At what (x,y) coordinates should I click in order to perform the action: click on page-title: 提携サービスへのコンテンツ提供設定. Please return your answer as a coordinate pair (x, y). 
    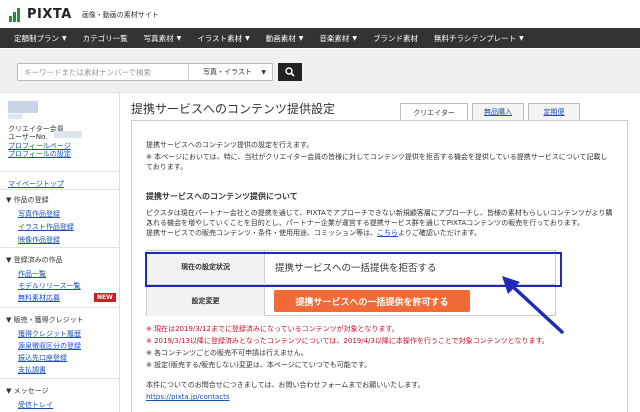
    Looking at the image, I should click on (233, 109).